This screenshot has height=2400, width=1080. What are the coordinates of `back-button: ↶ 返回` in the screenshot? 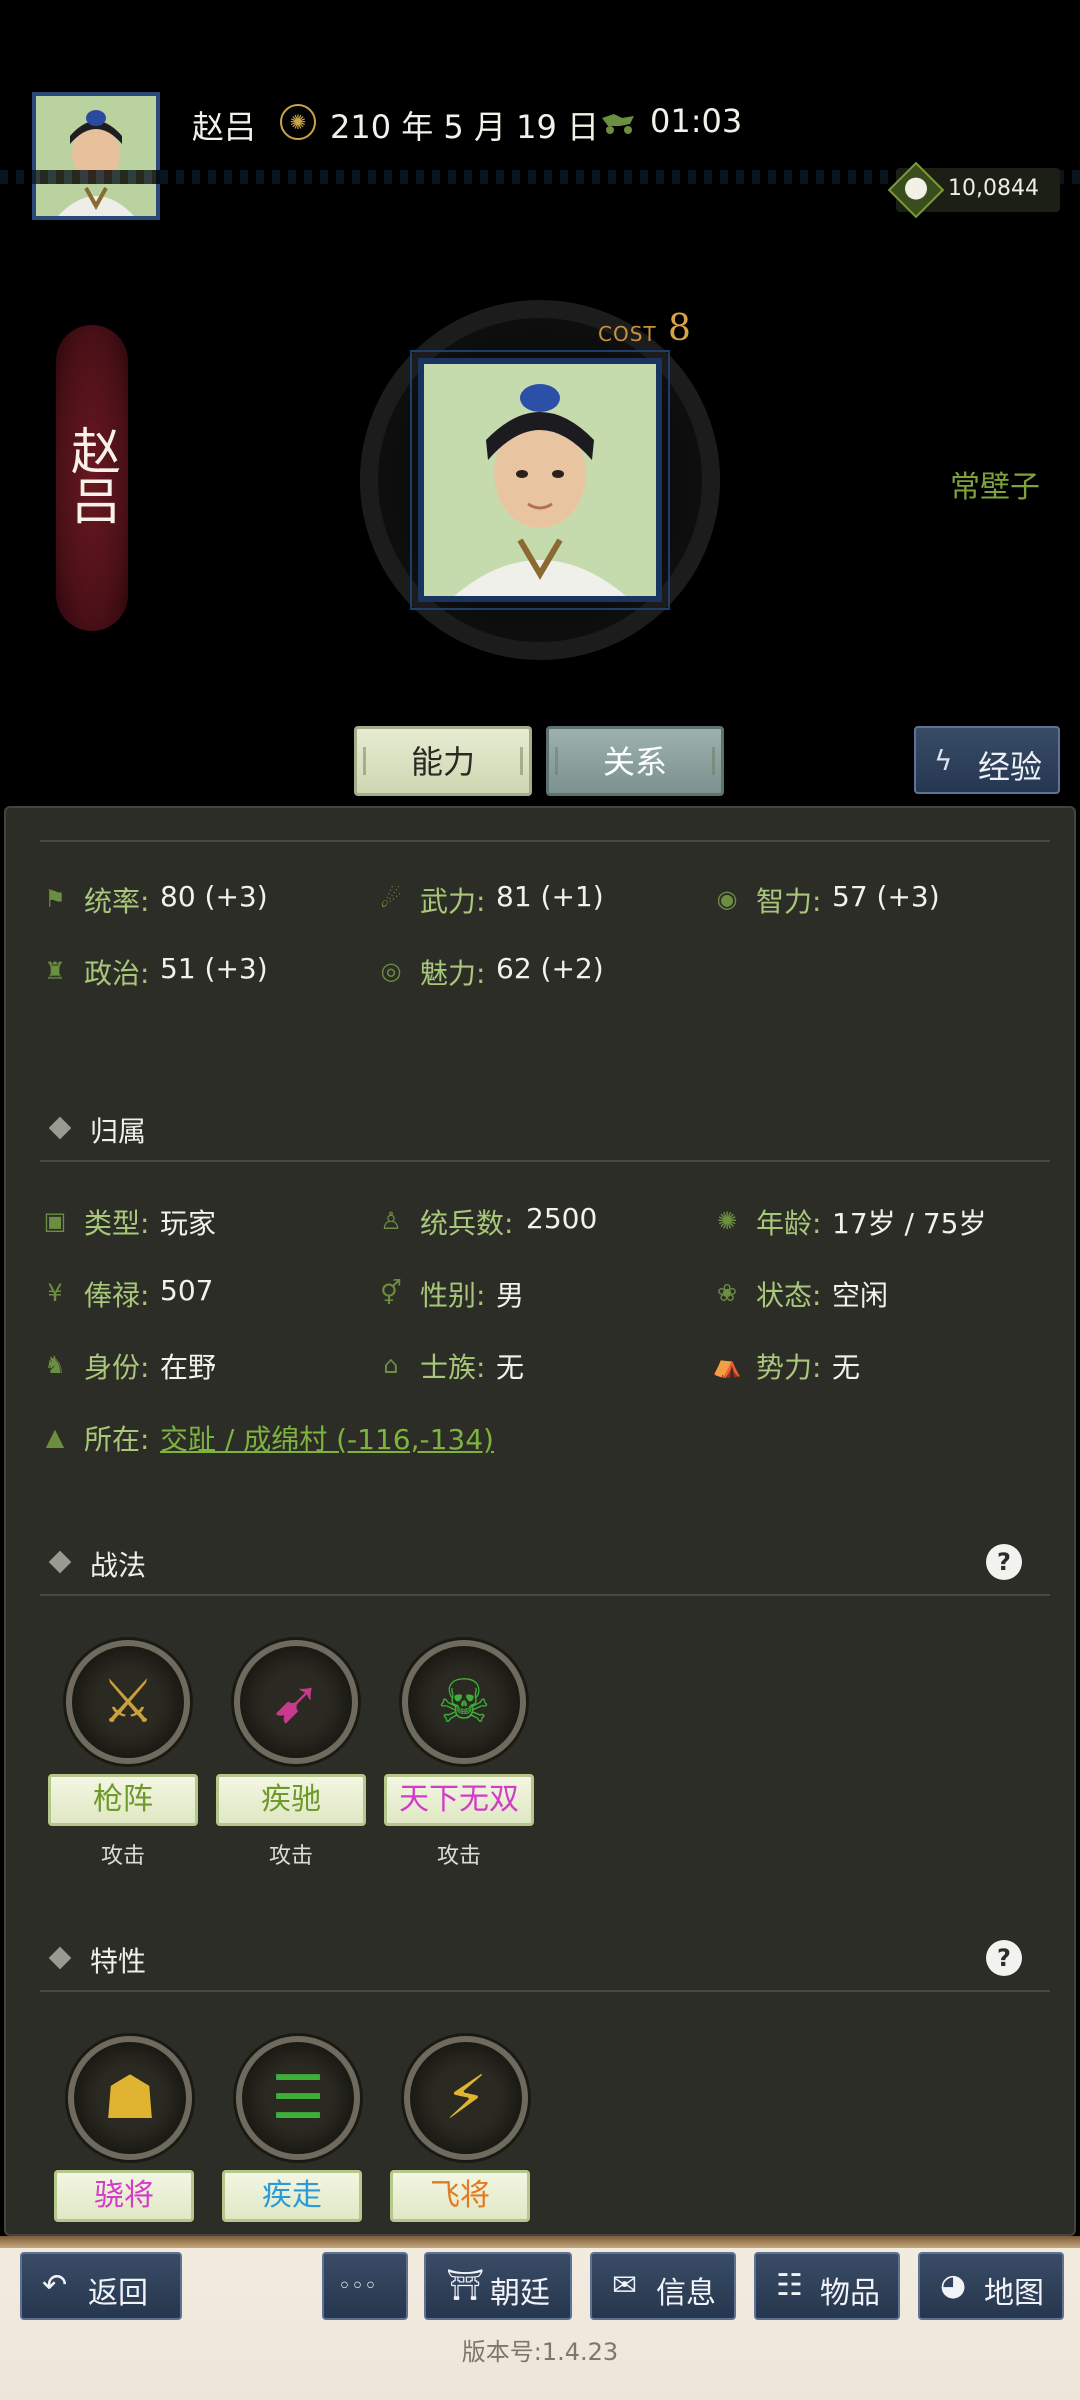 It's located at (101, 2286).